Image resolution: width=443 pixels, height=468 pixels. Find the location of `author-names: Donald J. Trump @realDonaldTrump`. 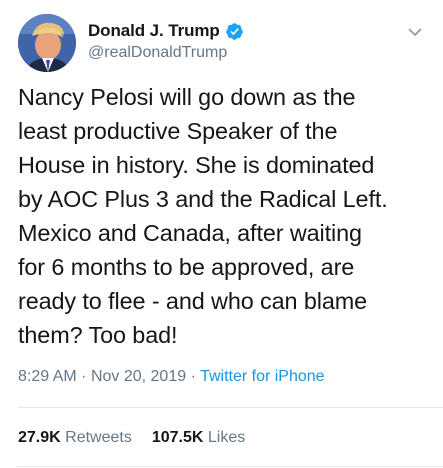

author-names: Donald J. Trump @realDonaldTrump is located at coordinates (166, 41).